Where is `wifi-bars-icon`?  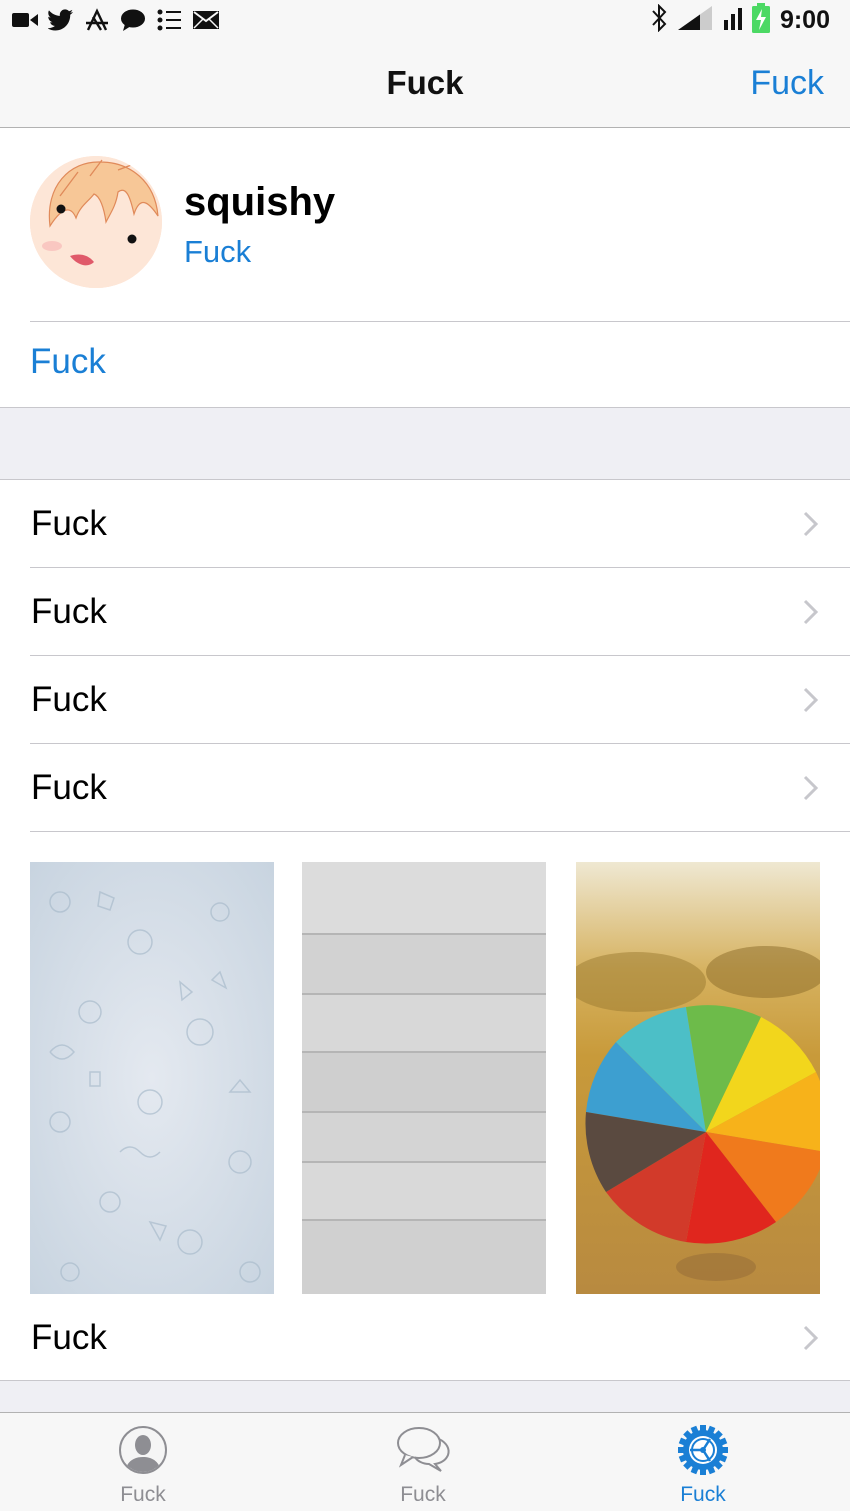
wifi-bars-icon is located at coordinates (732, 20).